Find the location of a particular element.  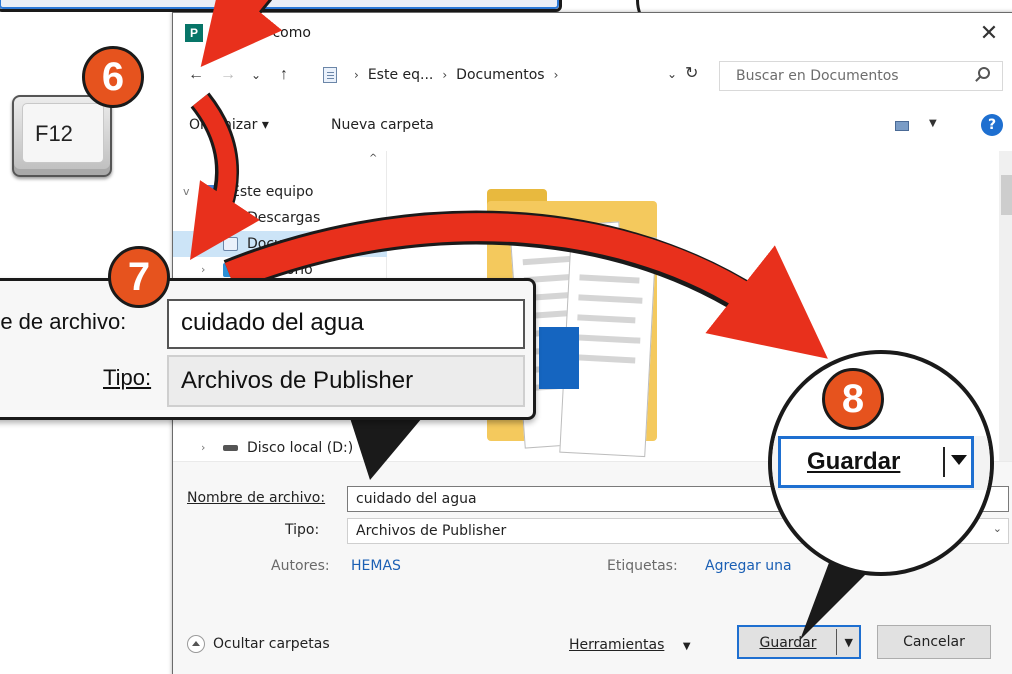

f12-key-label: F12 is located at coordinates (63, 133).